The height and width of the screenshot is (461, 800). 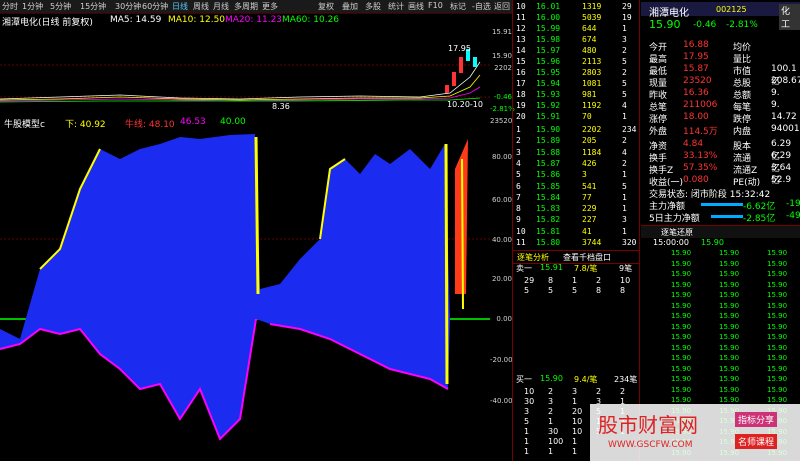 What do you see at coordinates (589, 39) in the screenshot?
I see `order-book-cell-v: 674` at bounding box center [589, 39].